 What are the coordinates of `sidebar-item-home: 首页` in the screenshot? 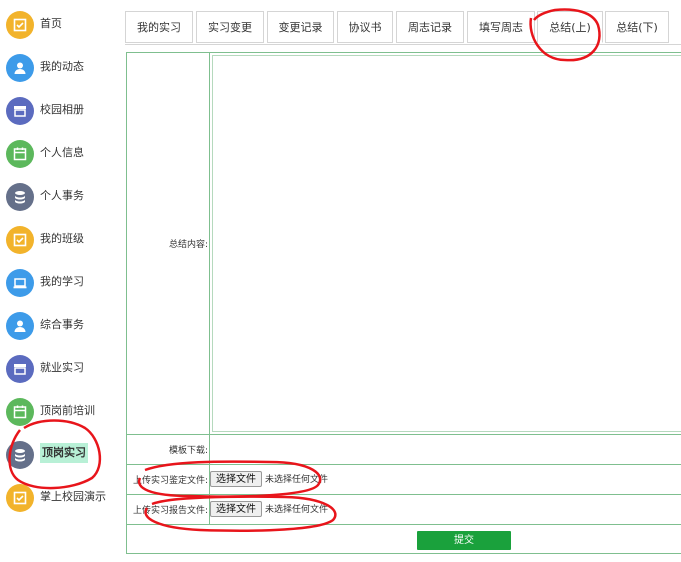 It's located at (60, 25).